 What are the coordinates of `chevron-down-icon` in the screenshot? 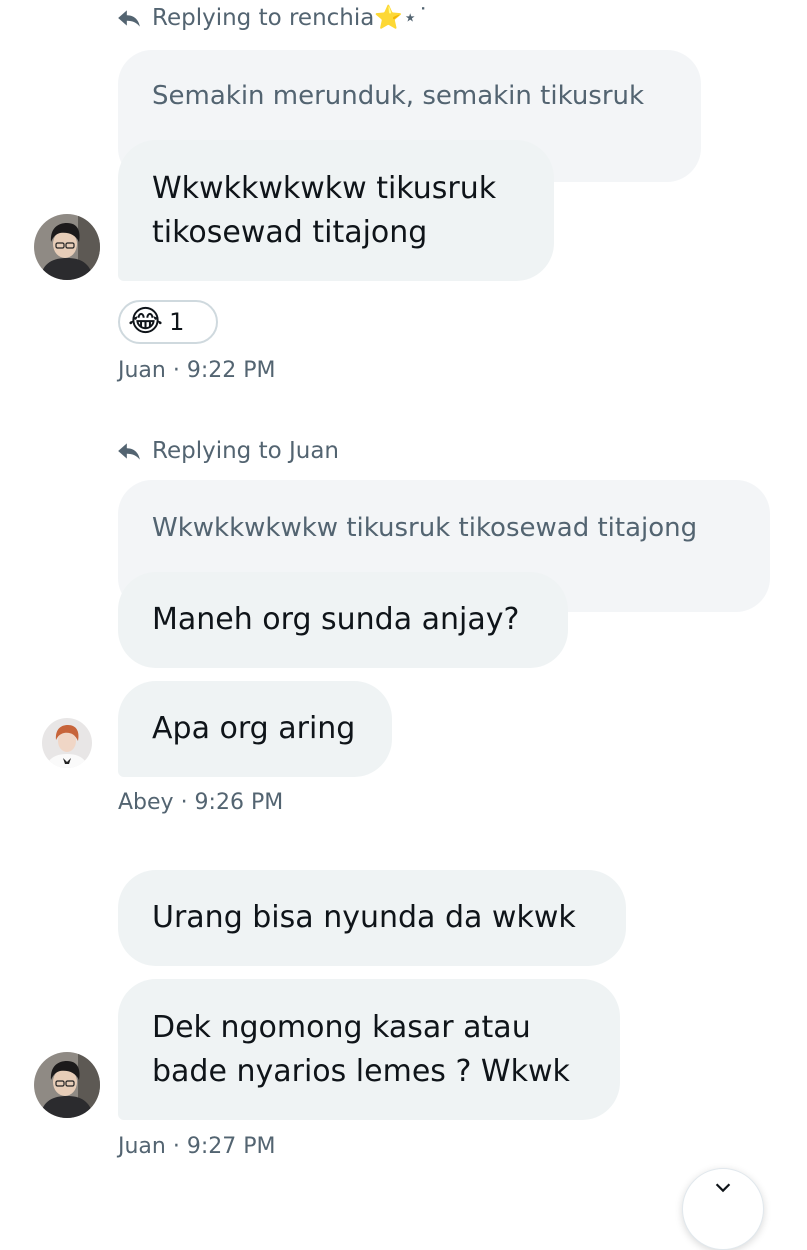 It's located at (723, 1189).